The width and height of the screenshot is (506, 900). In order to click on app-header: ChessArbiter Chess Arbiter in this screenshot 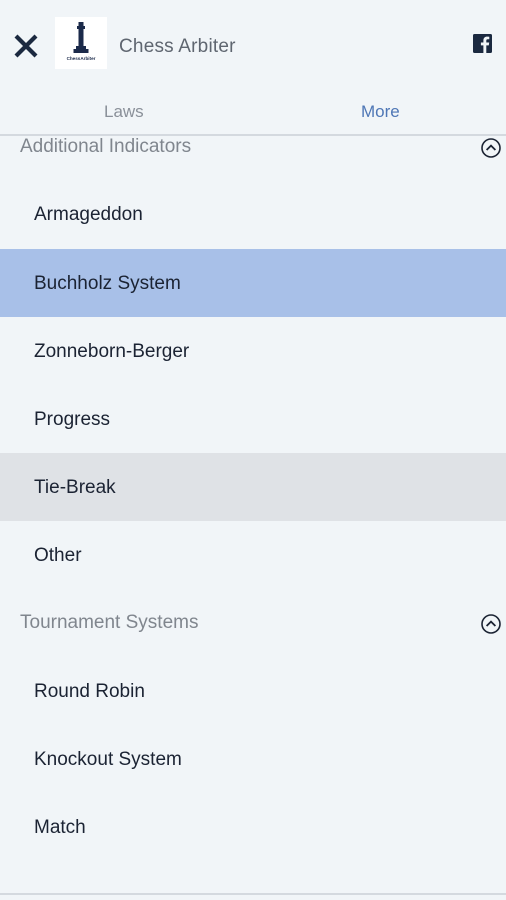, I will do `click(253, 45)`.